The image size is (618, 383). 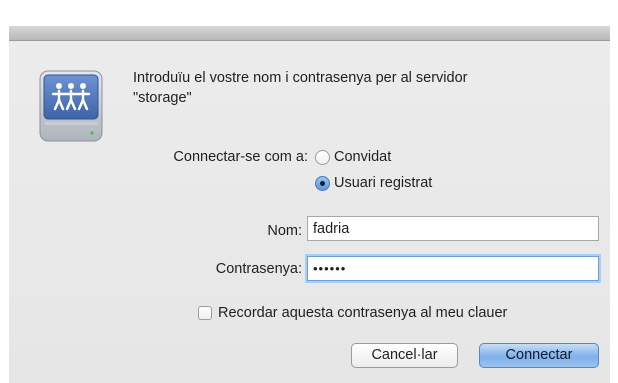 What do you see at coordinates (453, 268) in the screenshot?
I see `password-field: ••••••` at bounding box center [453, 268].